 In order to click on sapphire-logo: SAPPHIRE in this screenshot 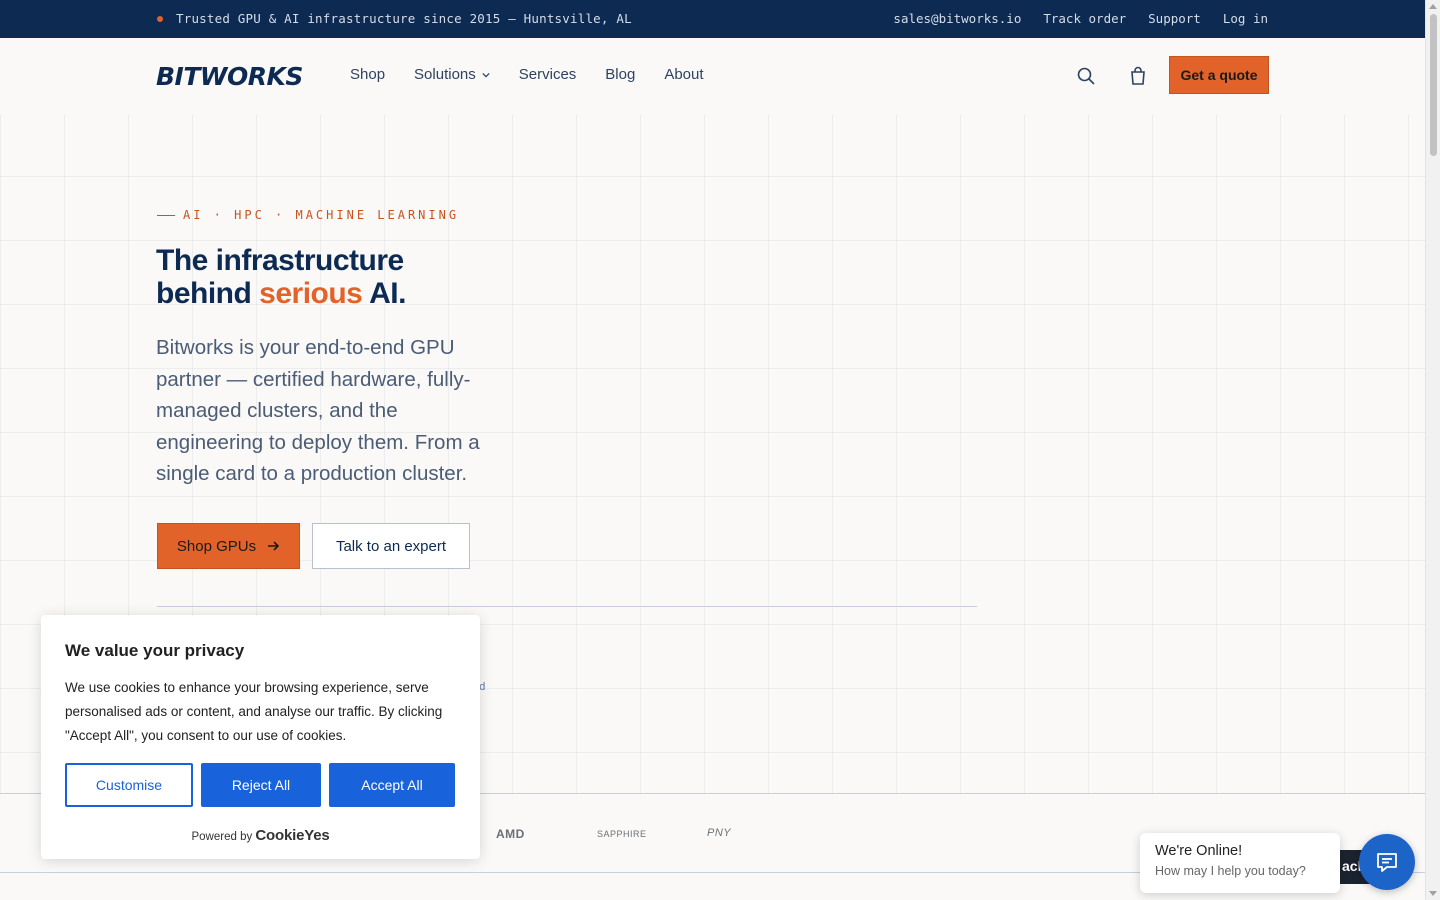, I will do `click(622, 834)`.